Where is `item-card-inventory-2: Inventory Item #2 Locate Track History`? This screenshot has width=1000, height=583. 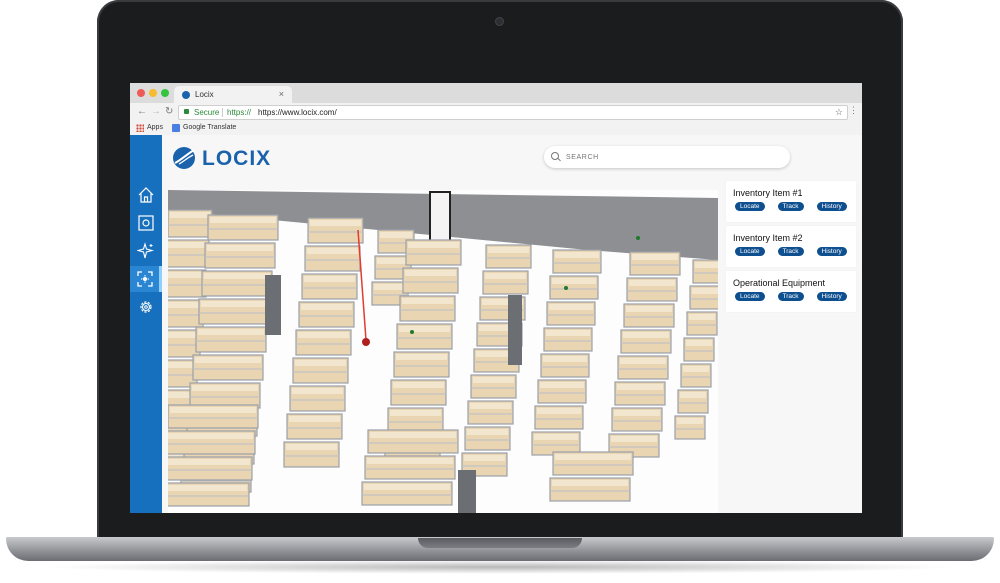
item-card-inventory-2: Inventory Item #2 Locate Track History is located at coordinates (791, 246).